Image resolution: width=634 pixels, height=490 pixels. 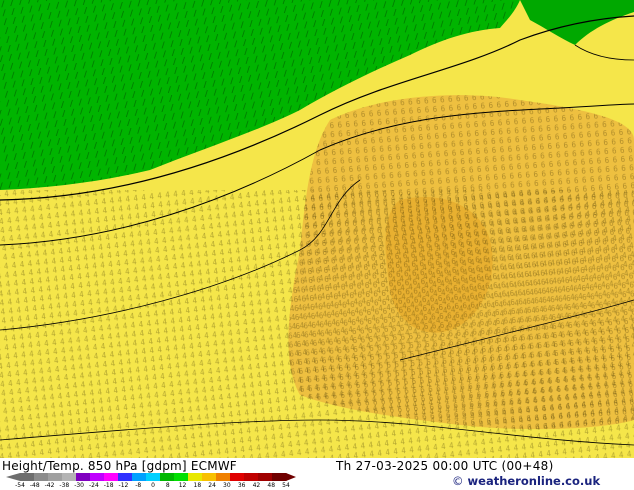 I want to click on credit: © weatheronline.co.uk, so click(x=526, y=481).